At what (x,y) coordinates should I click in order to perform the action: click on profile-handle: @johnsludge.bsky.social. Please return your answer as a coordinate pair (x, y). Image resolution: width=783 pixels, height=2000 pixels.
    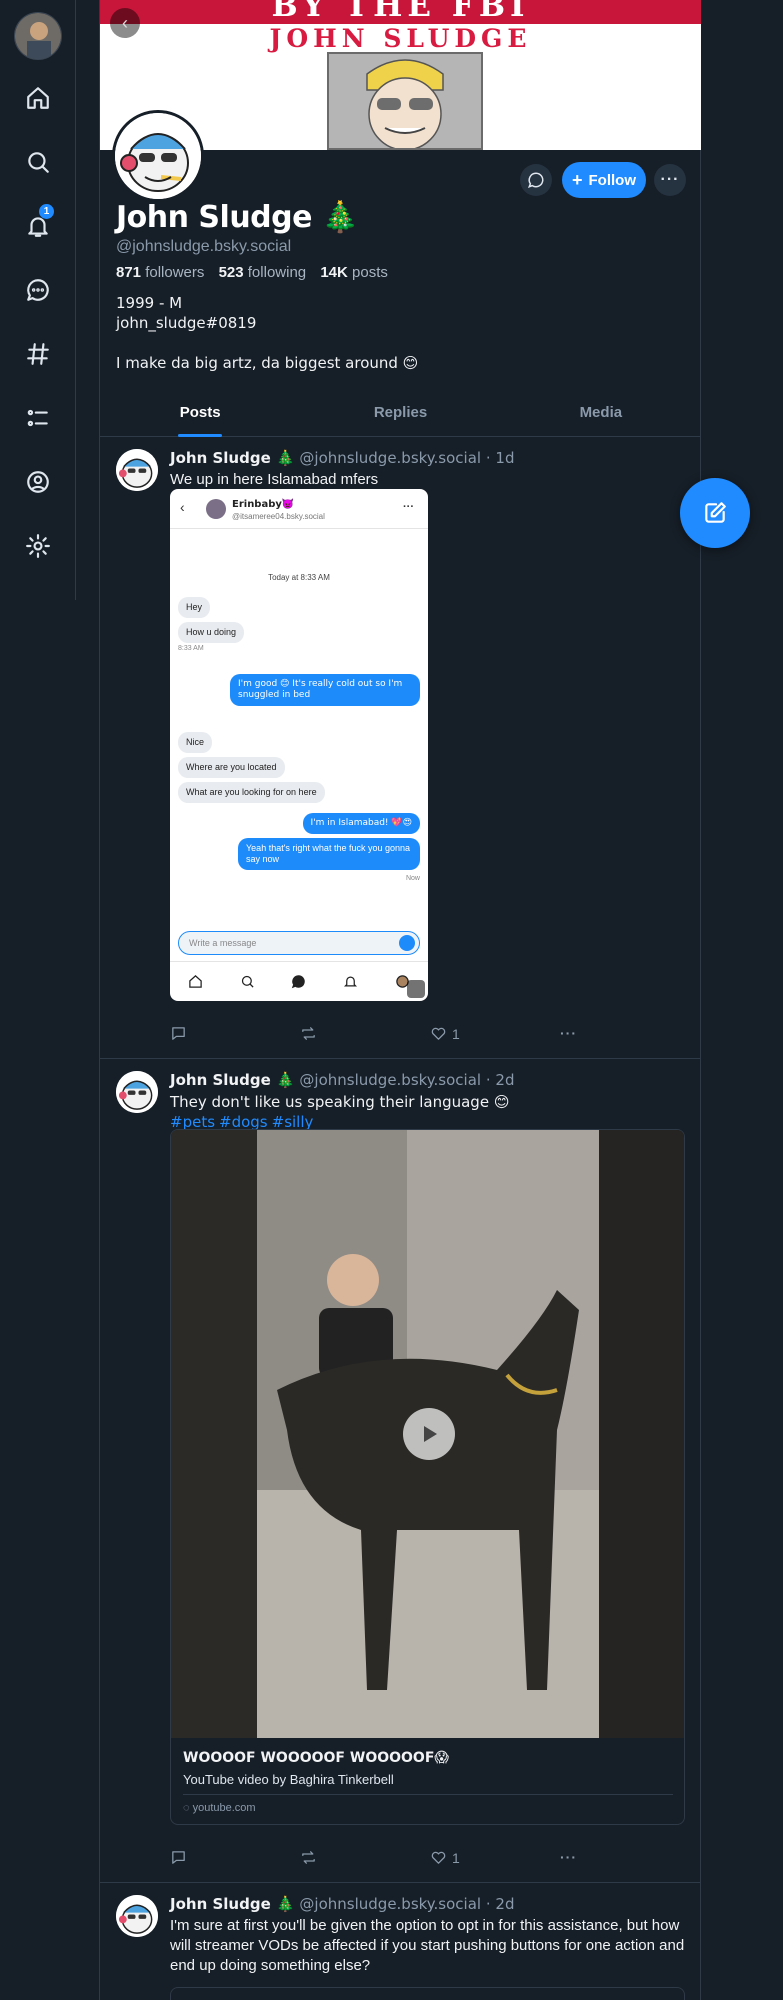
    Looking at the image, I should click on (204, 246).